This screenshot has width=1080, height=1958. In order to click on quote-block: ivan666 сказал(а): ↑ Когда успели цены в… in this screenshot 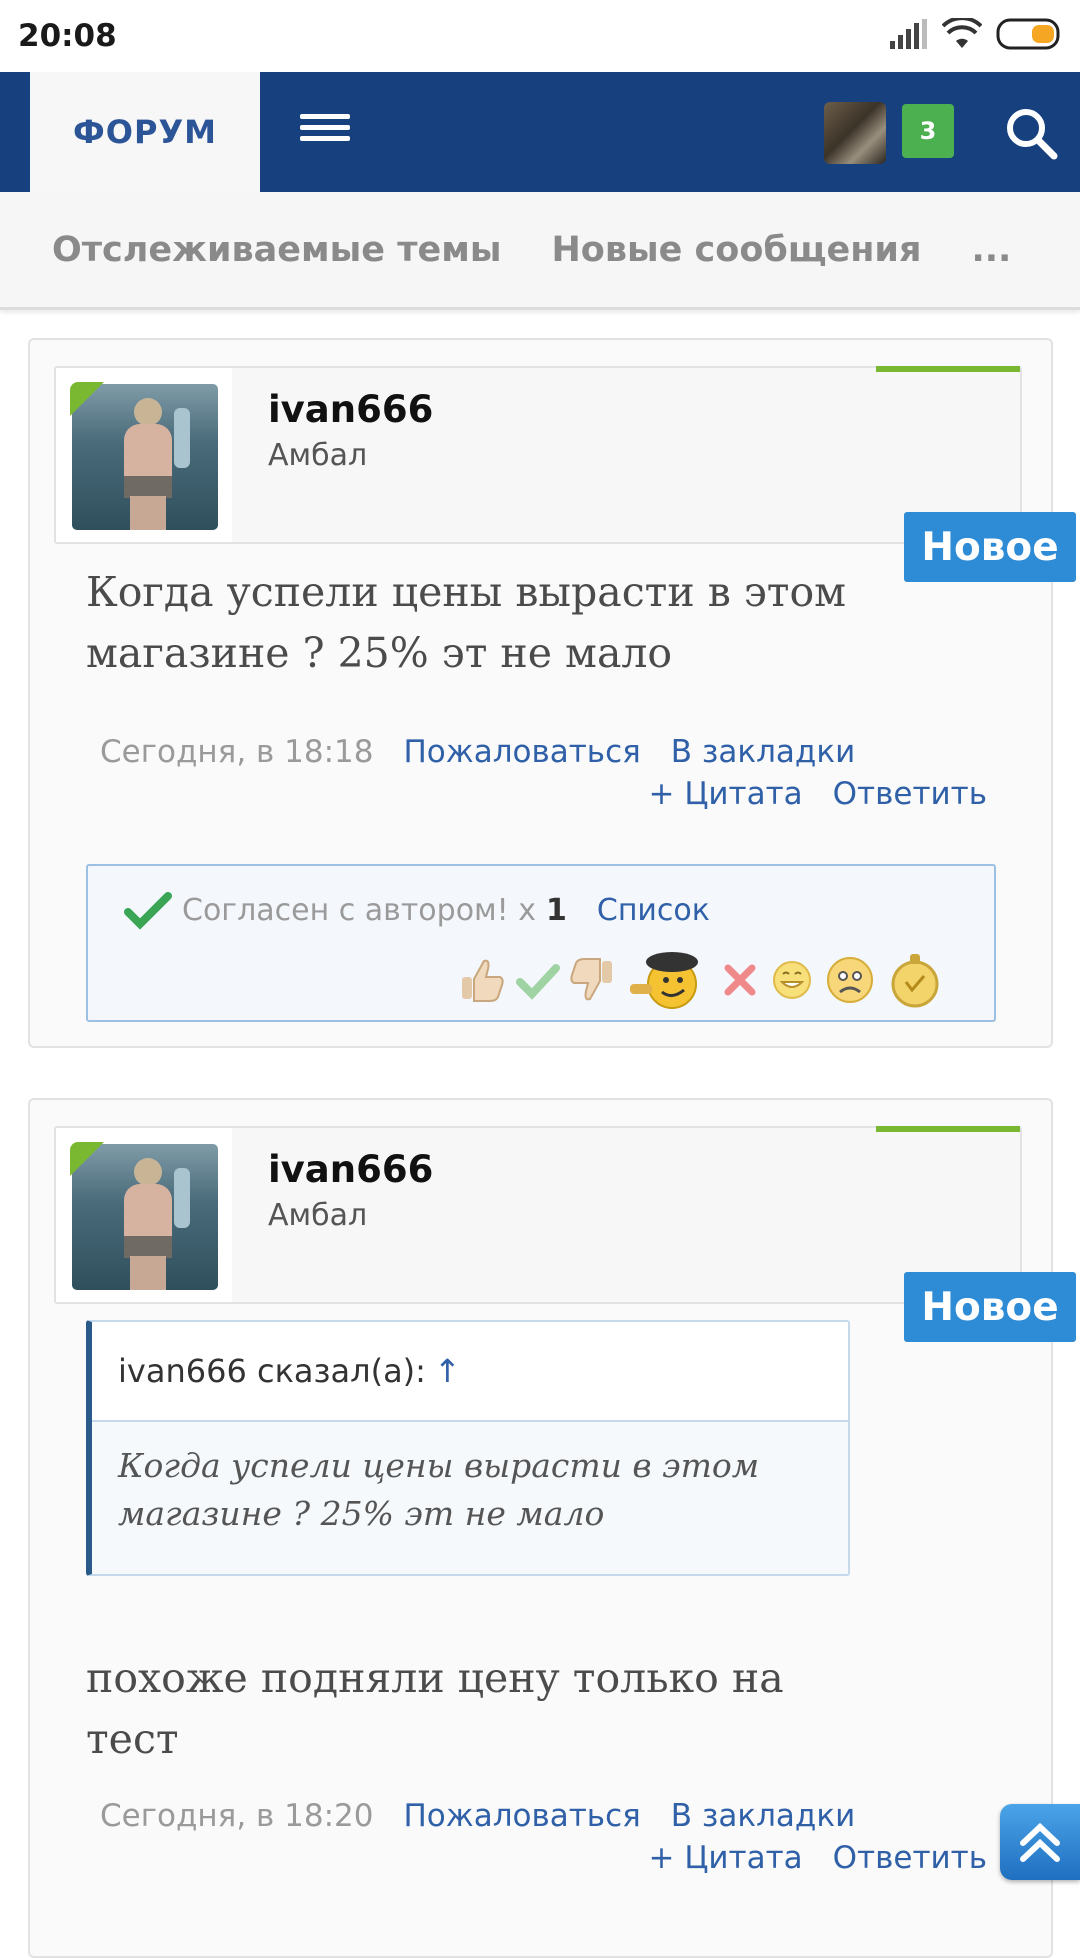, I will do `click(468, 1448)`.